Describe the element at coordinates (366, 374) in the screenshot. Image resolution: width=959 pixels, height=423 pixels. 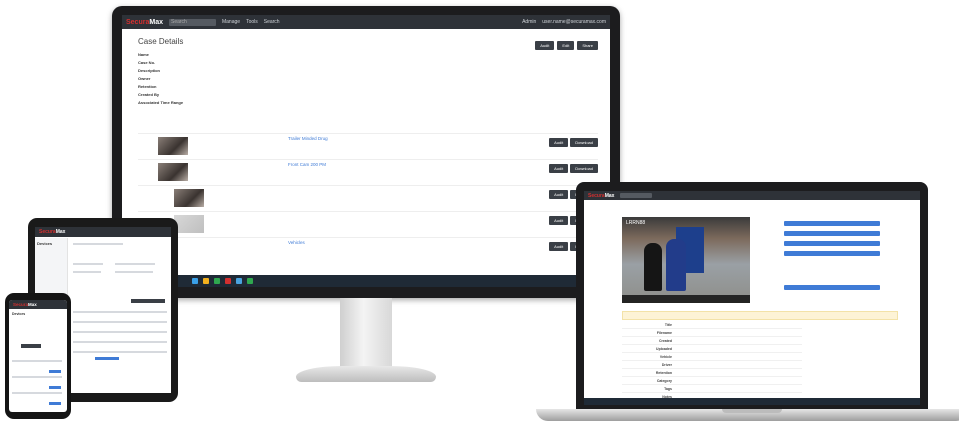
I see `monitor-stand-base` at that location.